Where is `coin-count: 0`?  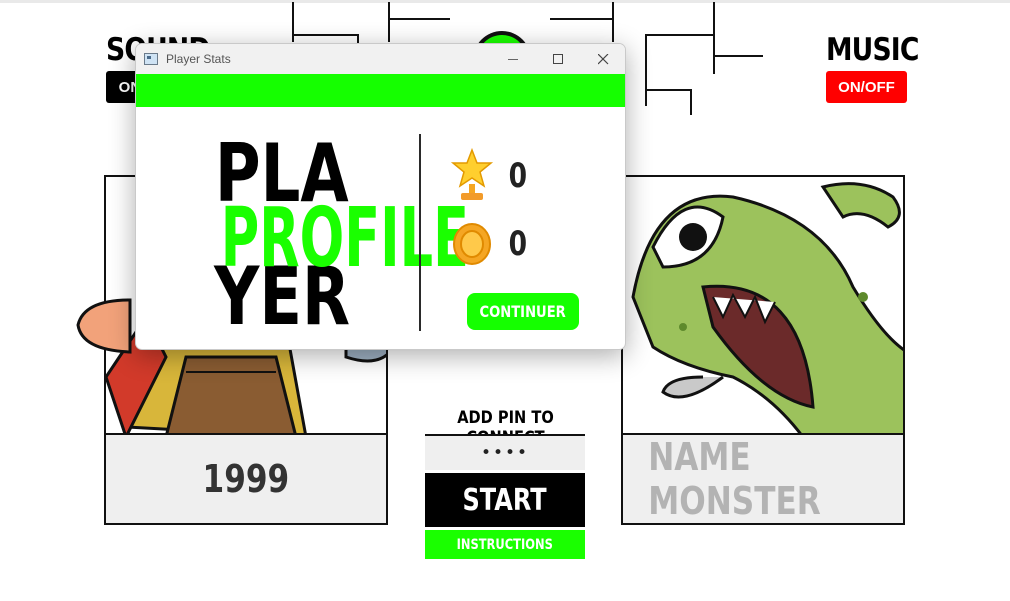 coin-count: 0 is located at coordinates (518, 244).